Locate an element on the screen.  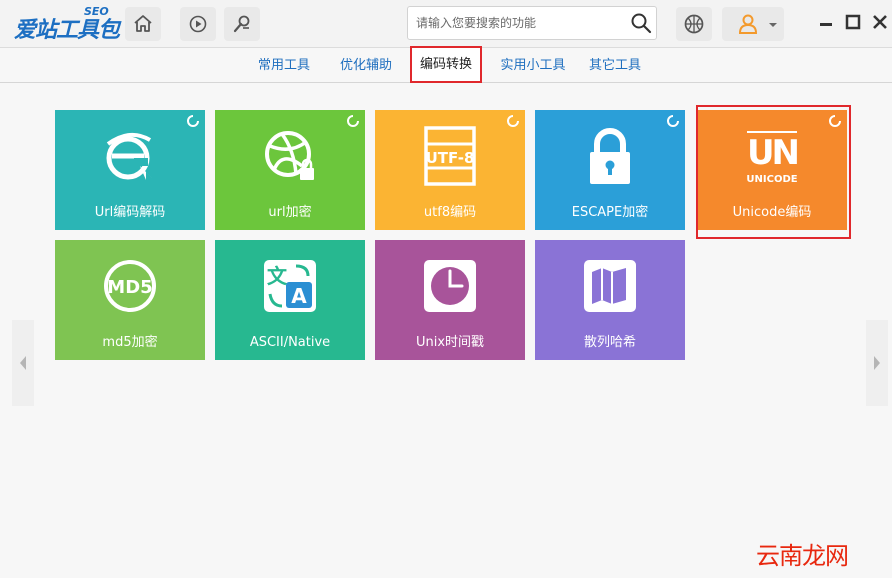
play-icon is located at coordinates (198, 24).